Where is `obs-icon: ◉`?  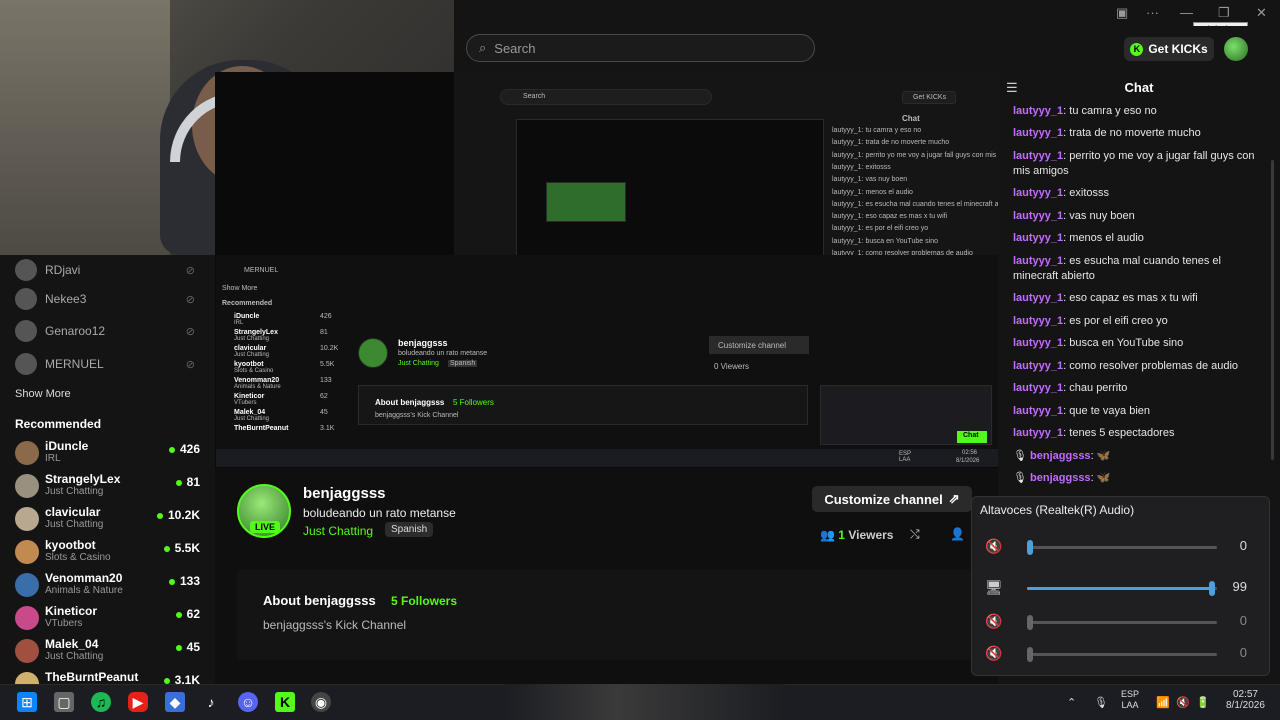
obs-icon: ◉ is located at coordinates (321, 702).